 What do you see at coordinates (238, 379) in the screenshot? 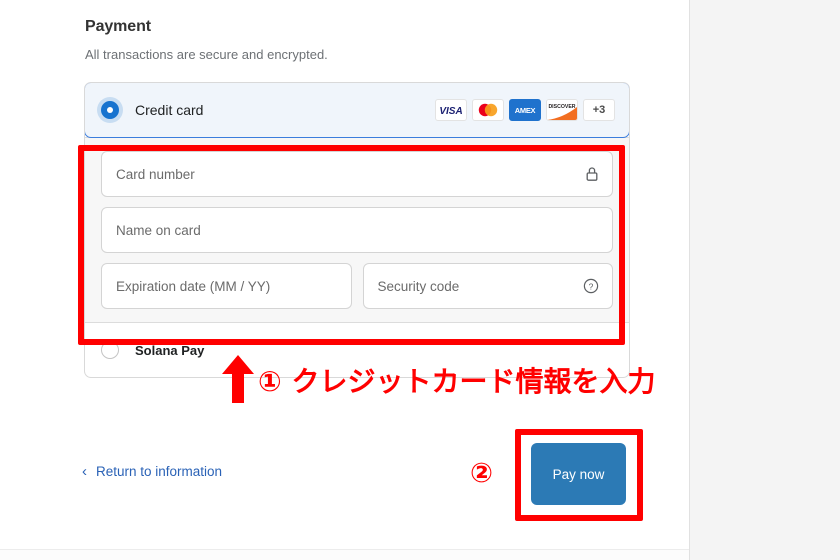
I see `annotation-arrow-up-icon` at bounding box center [238, 379].